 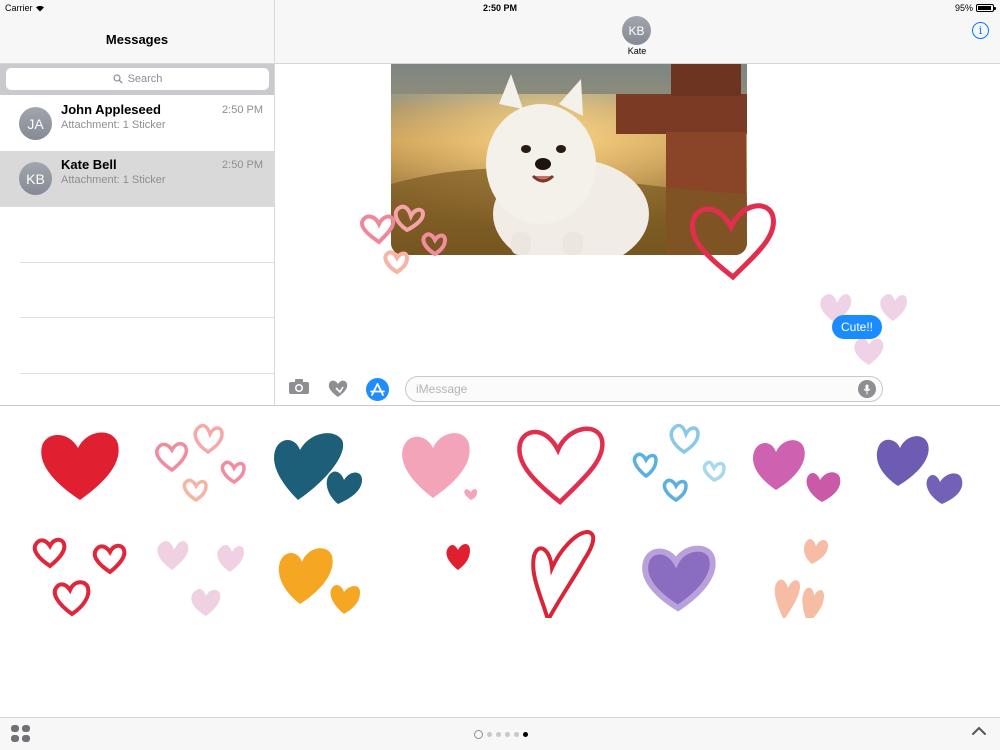 I want to click on page-indicator, so click(x=501, y=734).